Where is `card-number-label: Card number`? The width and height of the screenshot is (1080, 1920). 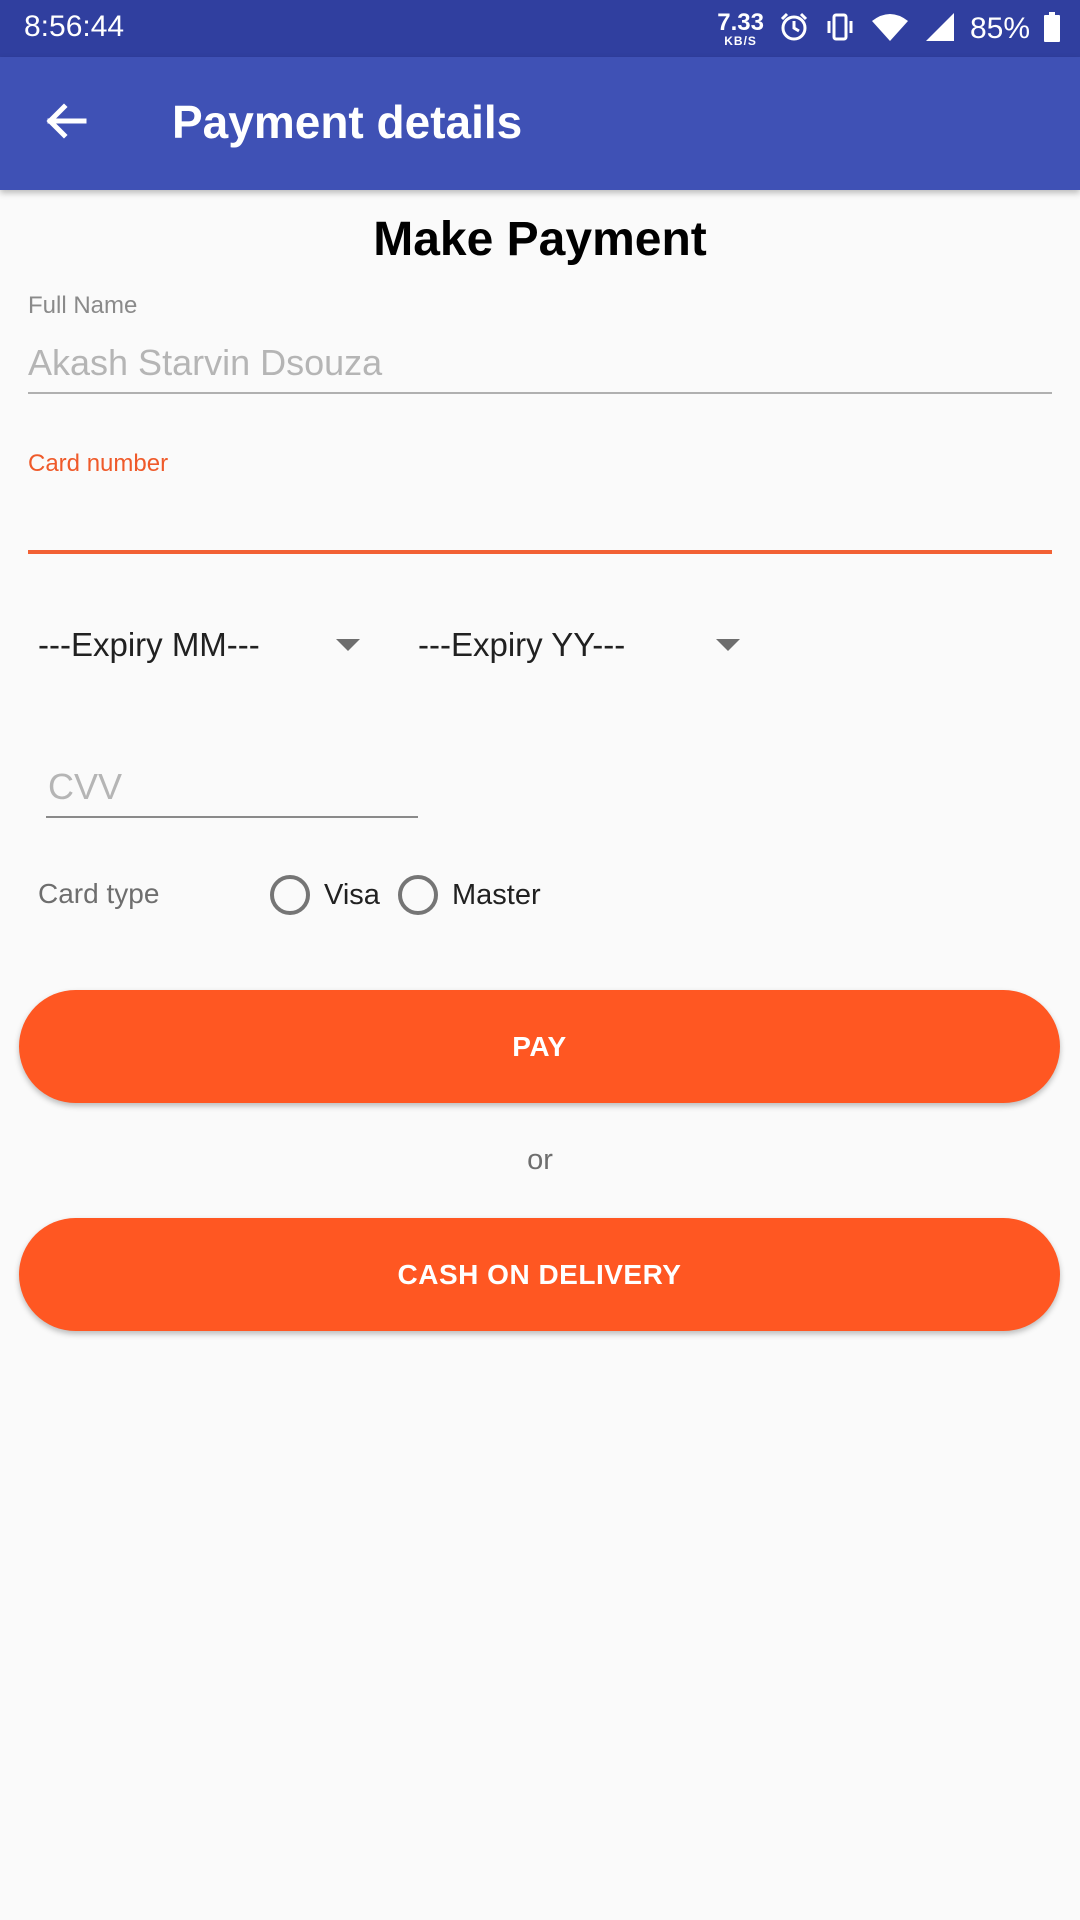
card-number-label: Card number is located at coordinates (98, 463).